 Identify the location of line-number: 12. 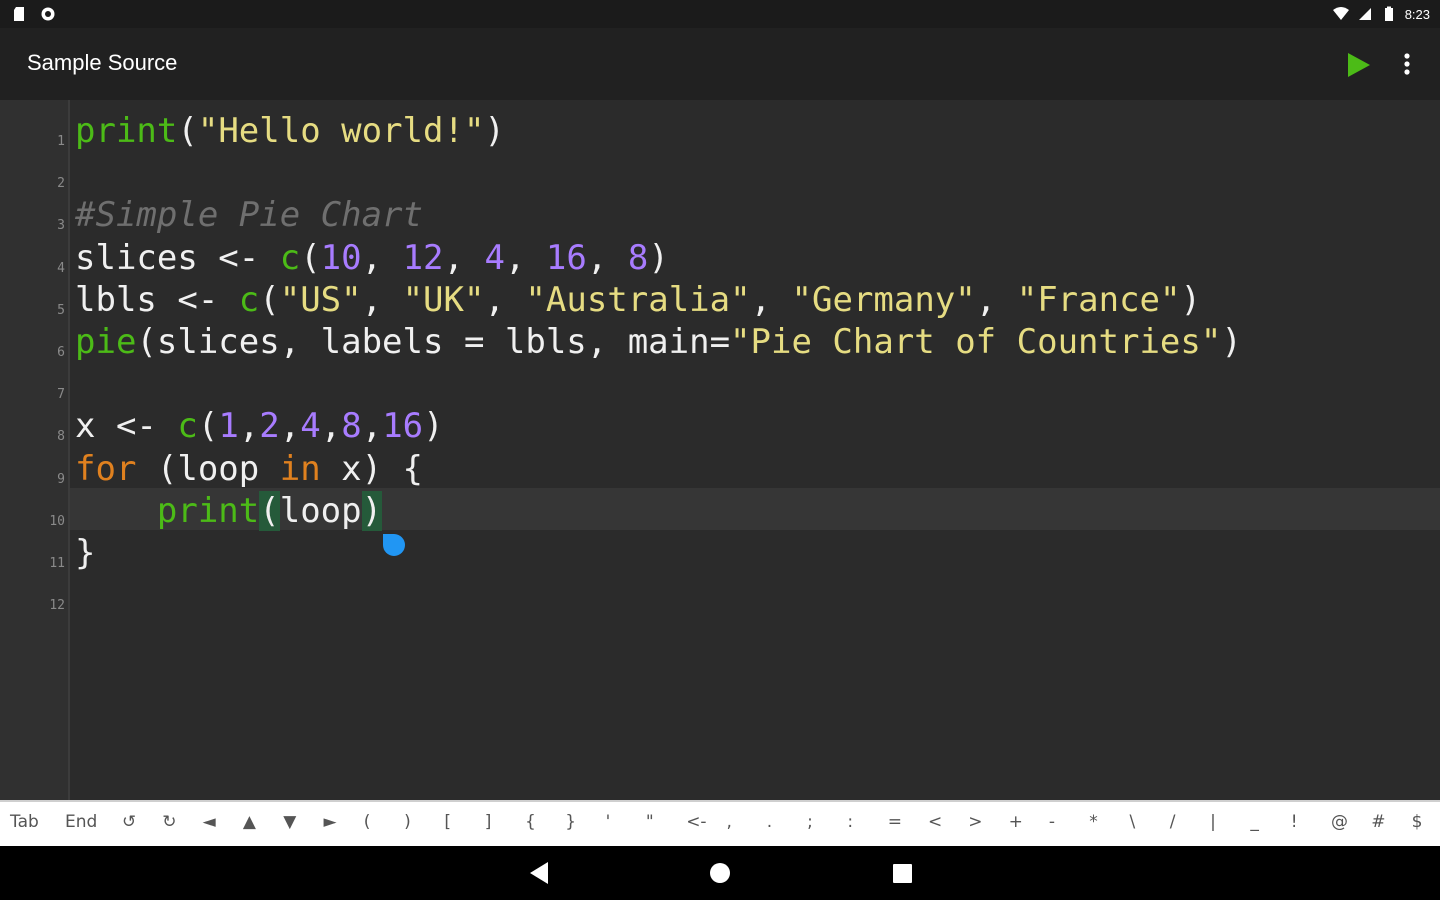
(57, 606).